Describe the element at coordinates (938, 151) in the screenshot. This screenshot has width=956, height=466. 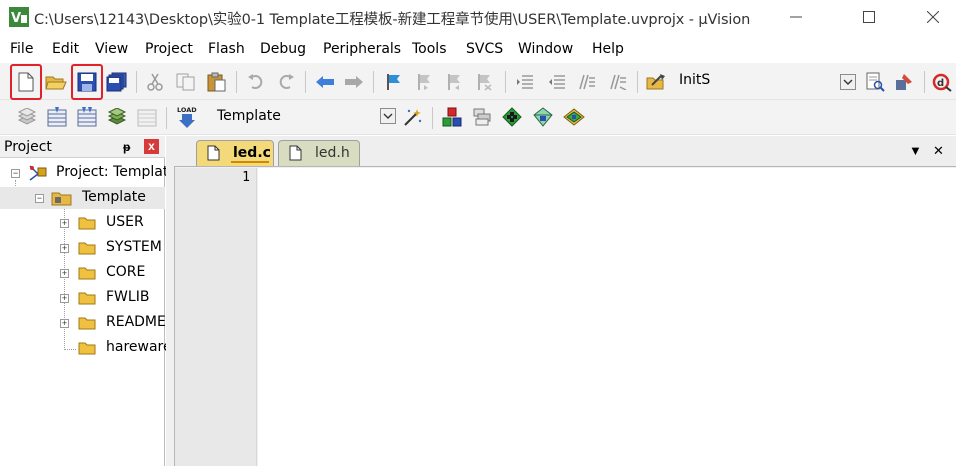
I see `close-tab-icon: ✕` at that location.